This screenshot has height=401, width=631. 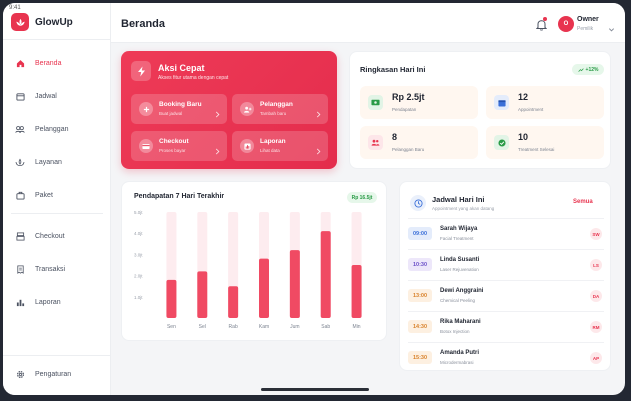 What do you see at coordinates (501, 102) in the screenshot?
I see `calendar-icon` at bounding box center [501, 102].